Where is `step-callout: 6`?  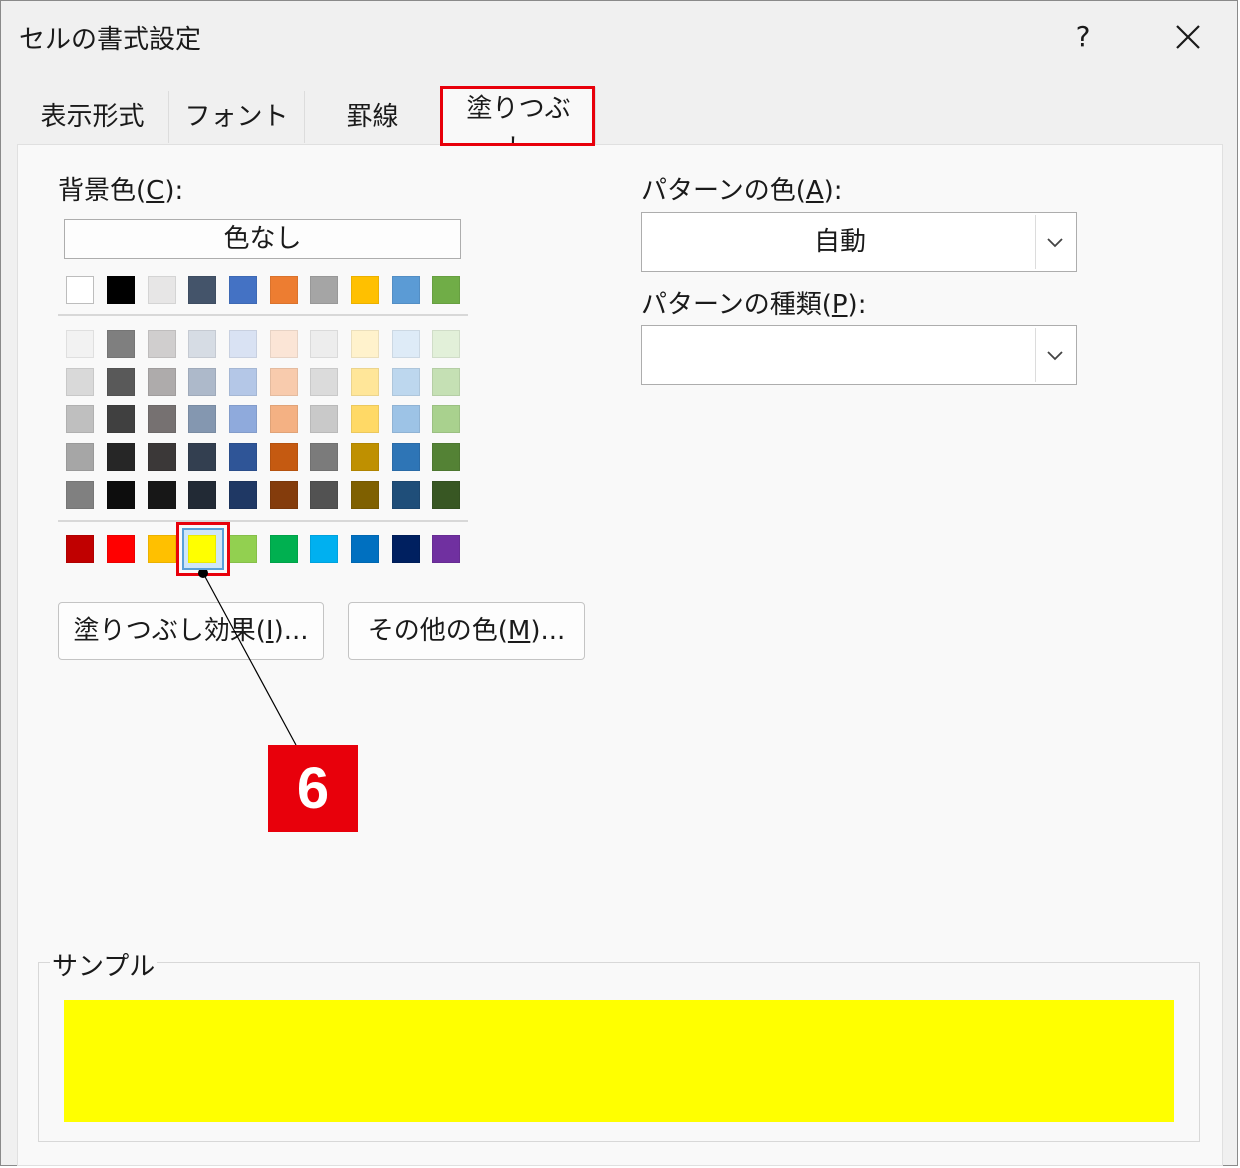 step-callout: 6 is located at coordinates (313, 788).